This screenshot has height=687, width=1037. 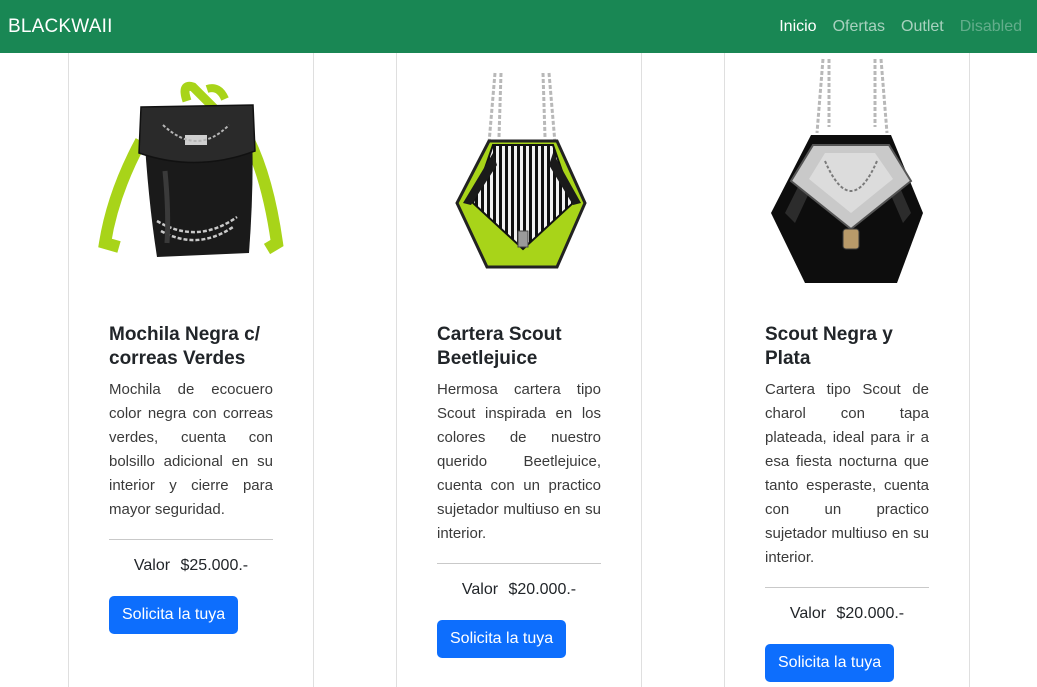 What do you see at coordinates (499, 346) in the screenshot?
I see `product-title: Cartera Scout Beetlejuice` at bounding box center [499, 346].